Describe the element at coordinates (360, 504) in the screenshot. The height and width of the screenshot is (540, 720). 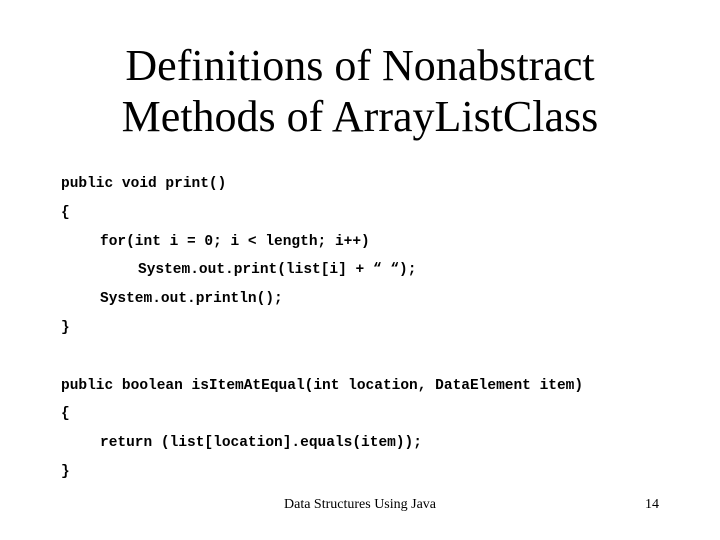
I see `footer-text: Data Structures Using Java` at that location.